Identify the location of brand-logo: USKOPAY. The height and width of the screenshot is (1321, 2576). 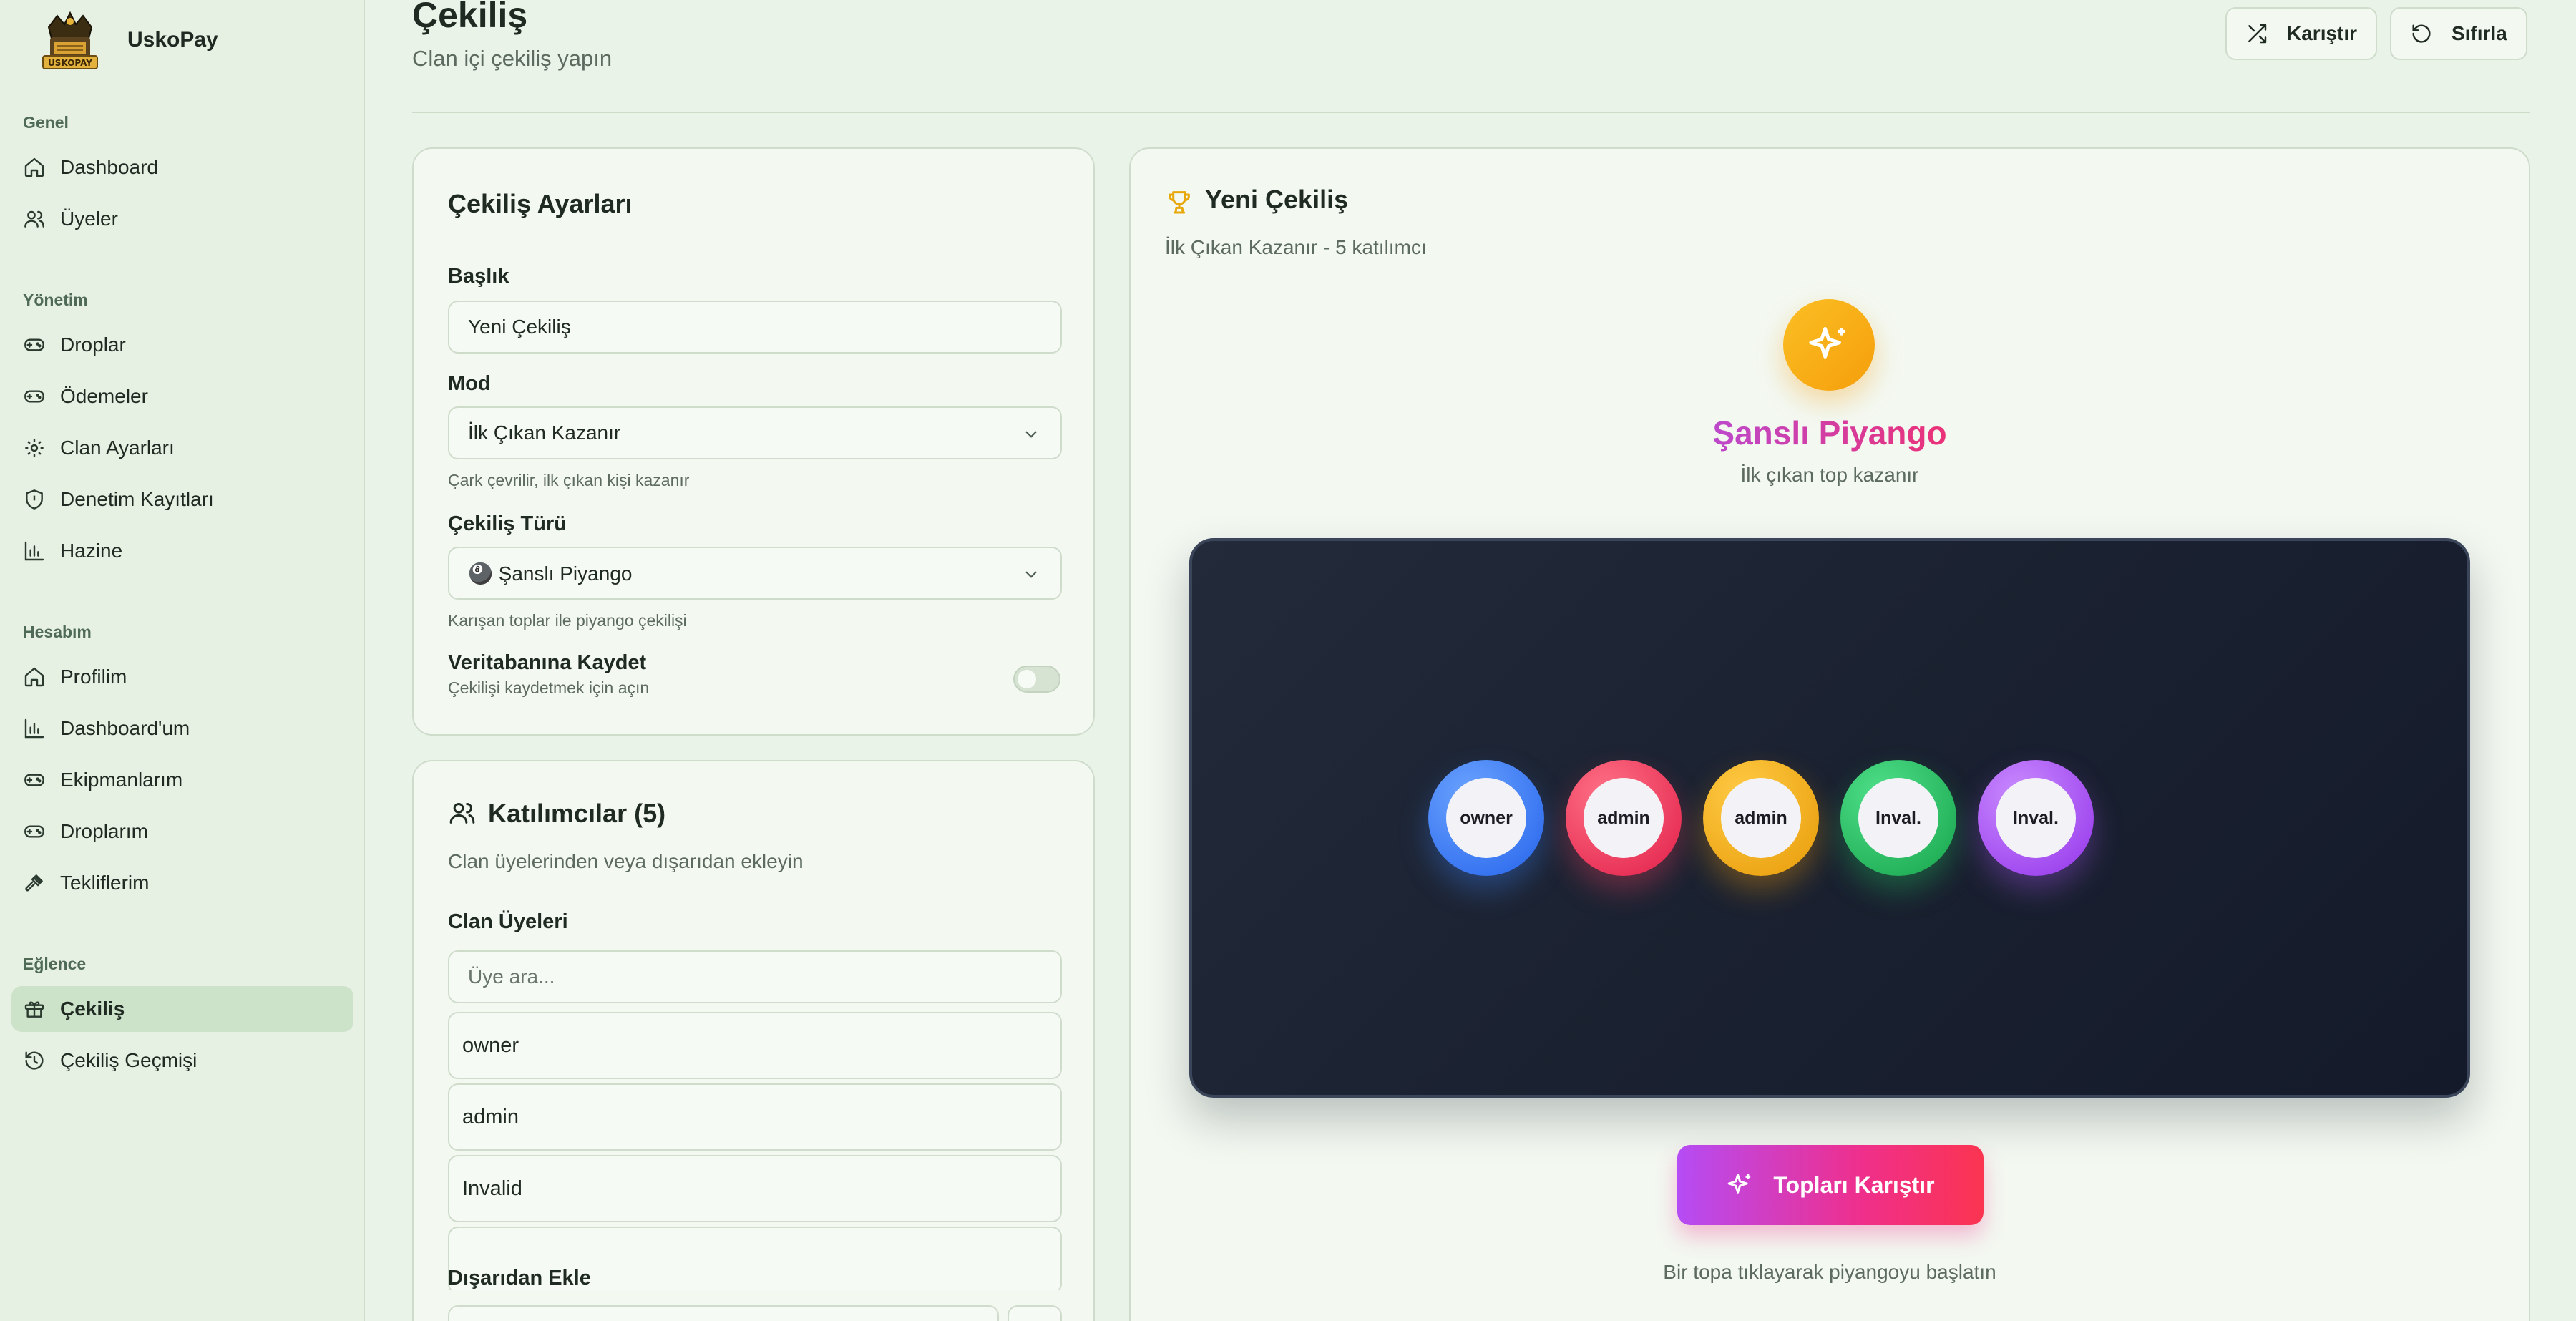
(70, 40).